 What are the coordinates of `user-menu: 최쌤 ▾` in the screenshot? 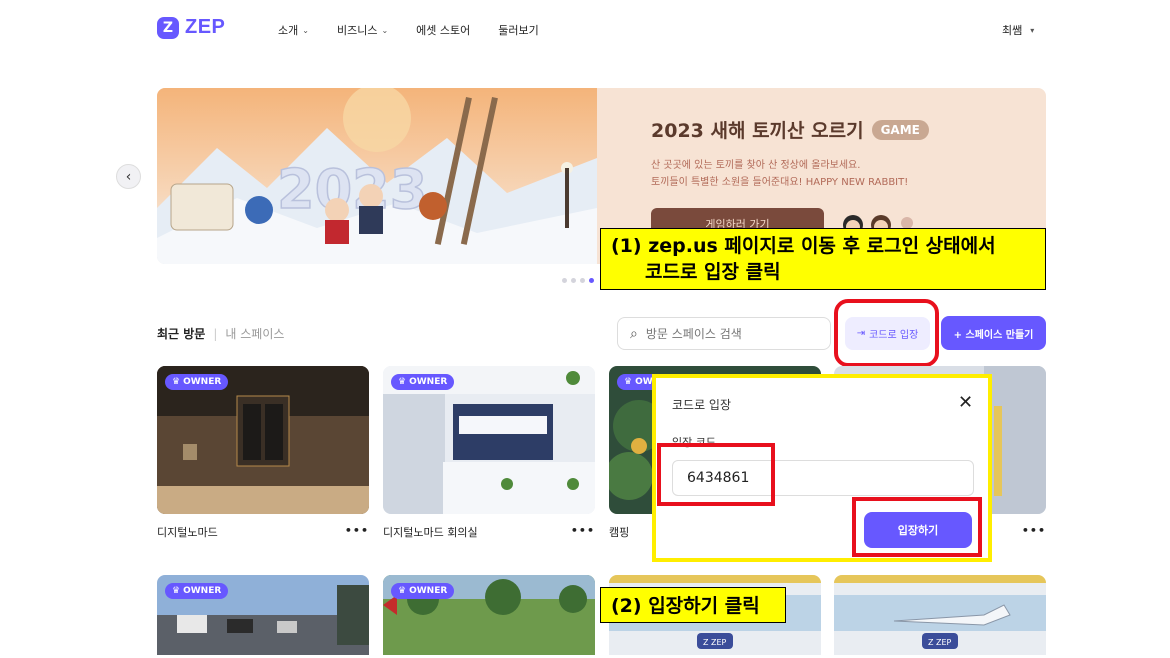 It's located at (1018, 30).